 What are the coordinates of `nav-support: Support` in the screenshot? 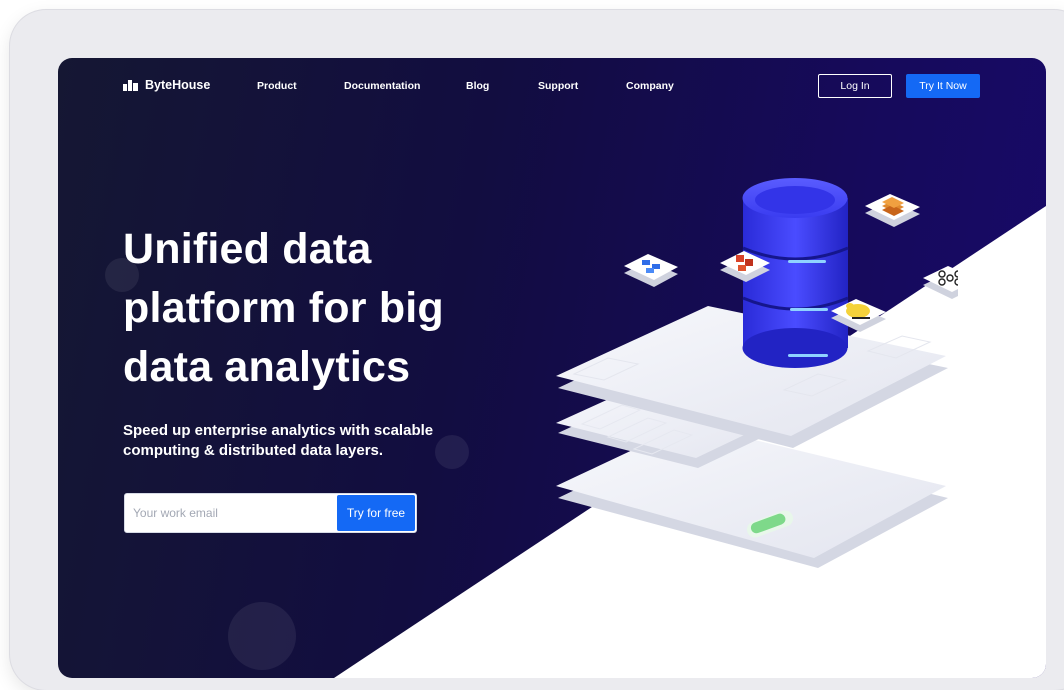 It's located at (558, 86).